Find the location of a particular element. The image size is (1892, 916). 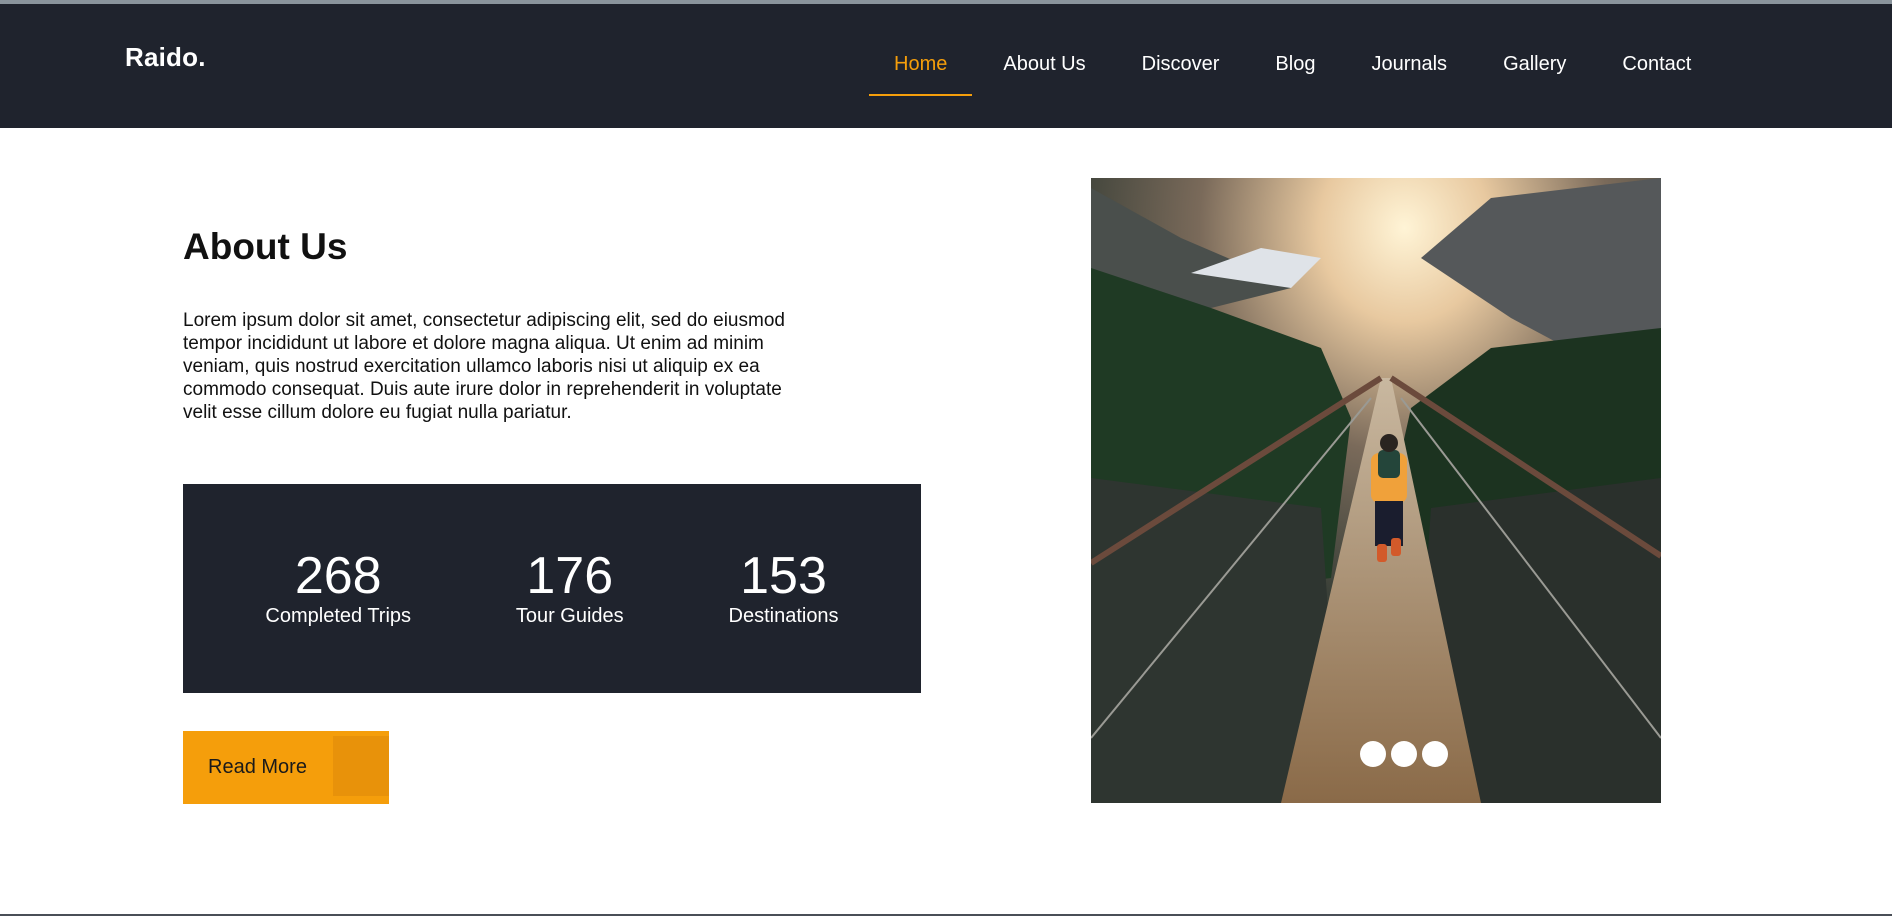

nav-item-contact: Contact is located at coordinates (1656, 74).